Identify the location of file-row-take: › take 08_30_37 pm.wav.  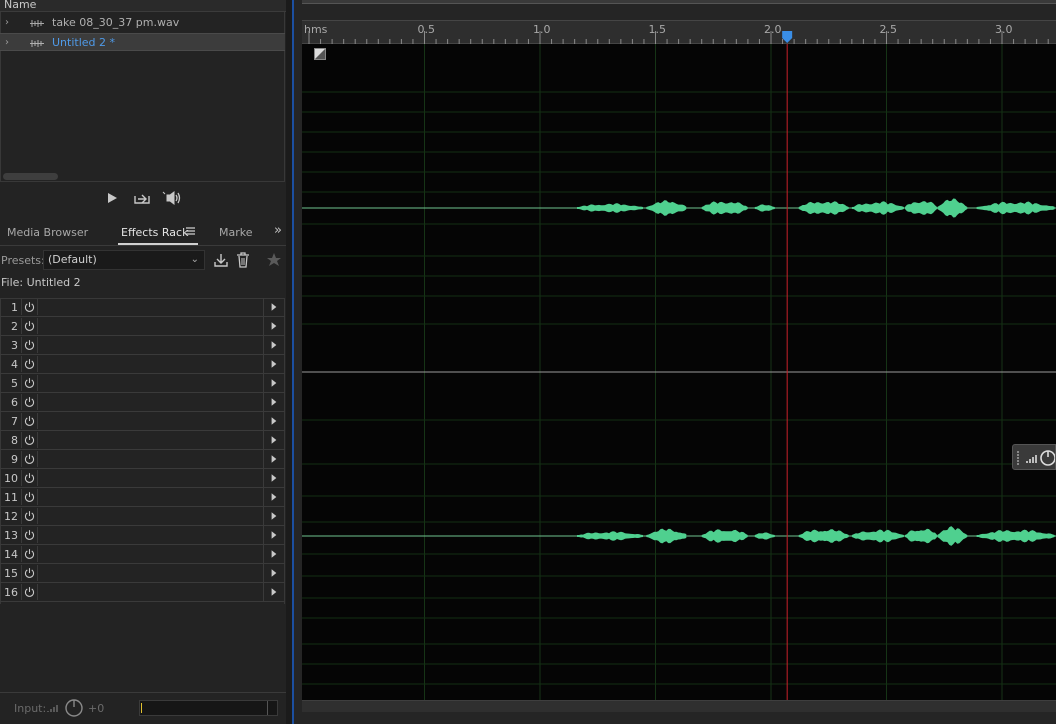
(142, 23).